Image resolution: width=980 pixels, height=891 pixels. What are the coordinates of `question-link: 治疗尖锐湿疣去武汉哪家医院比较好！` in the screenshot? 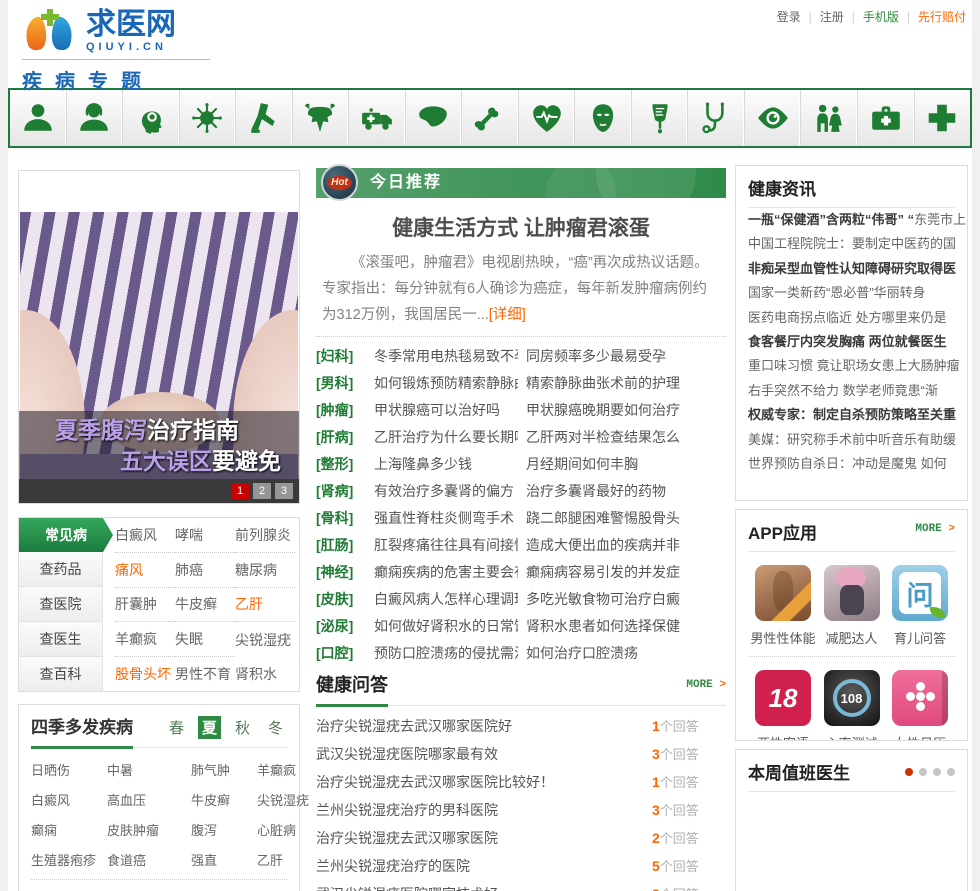 It's located at (484, 782).